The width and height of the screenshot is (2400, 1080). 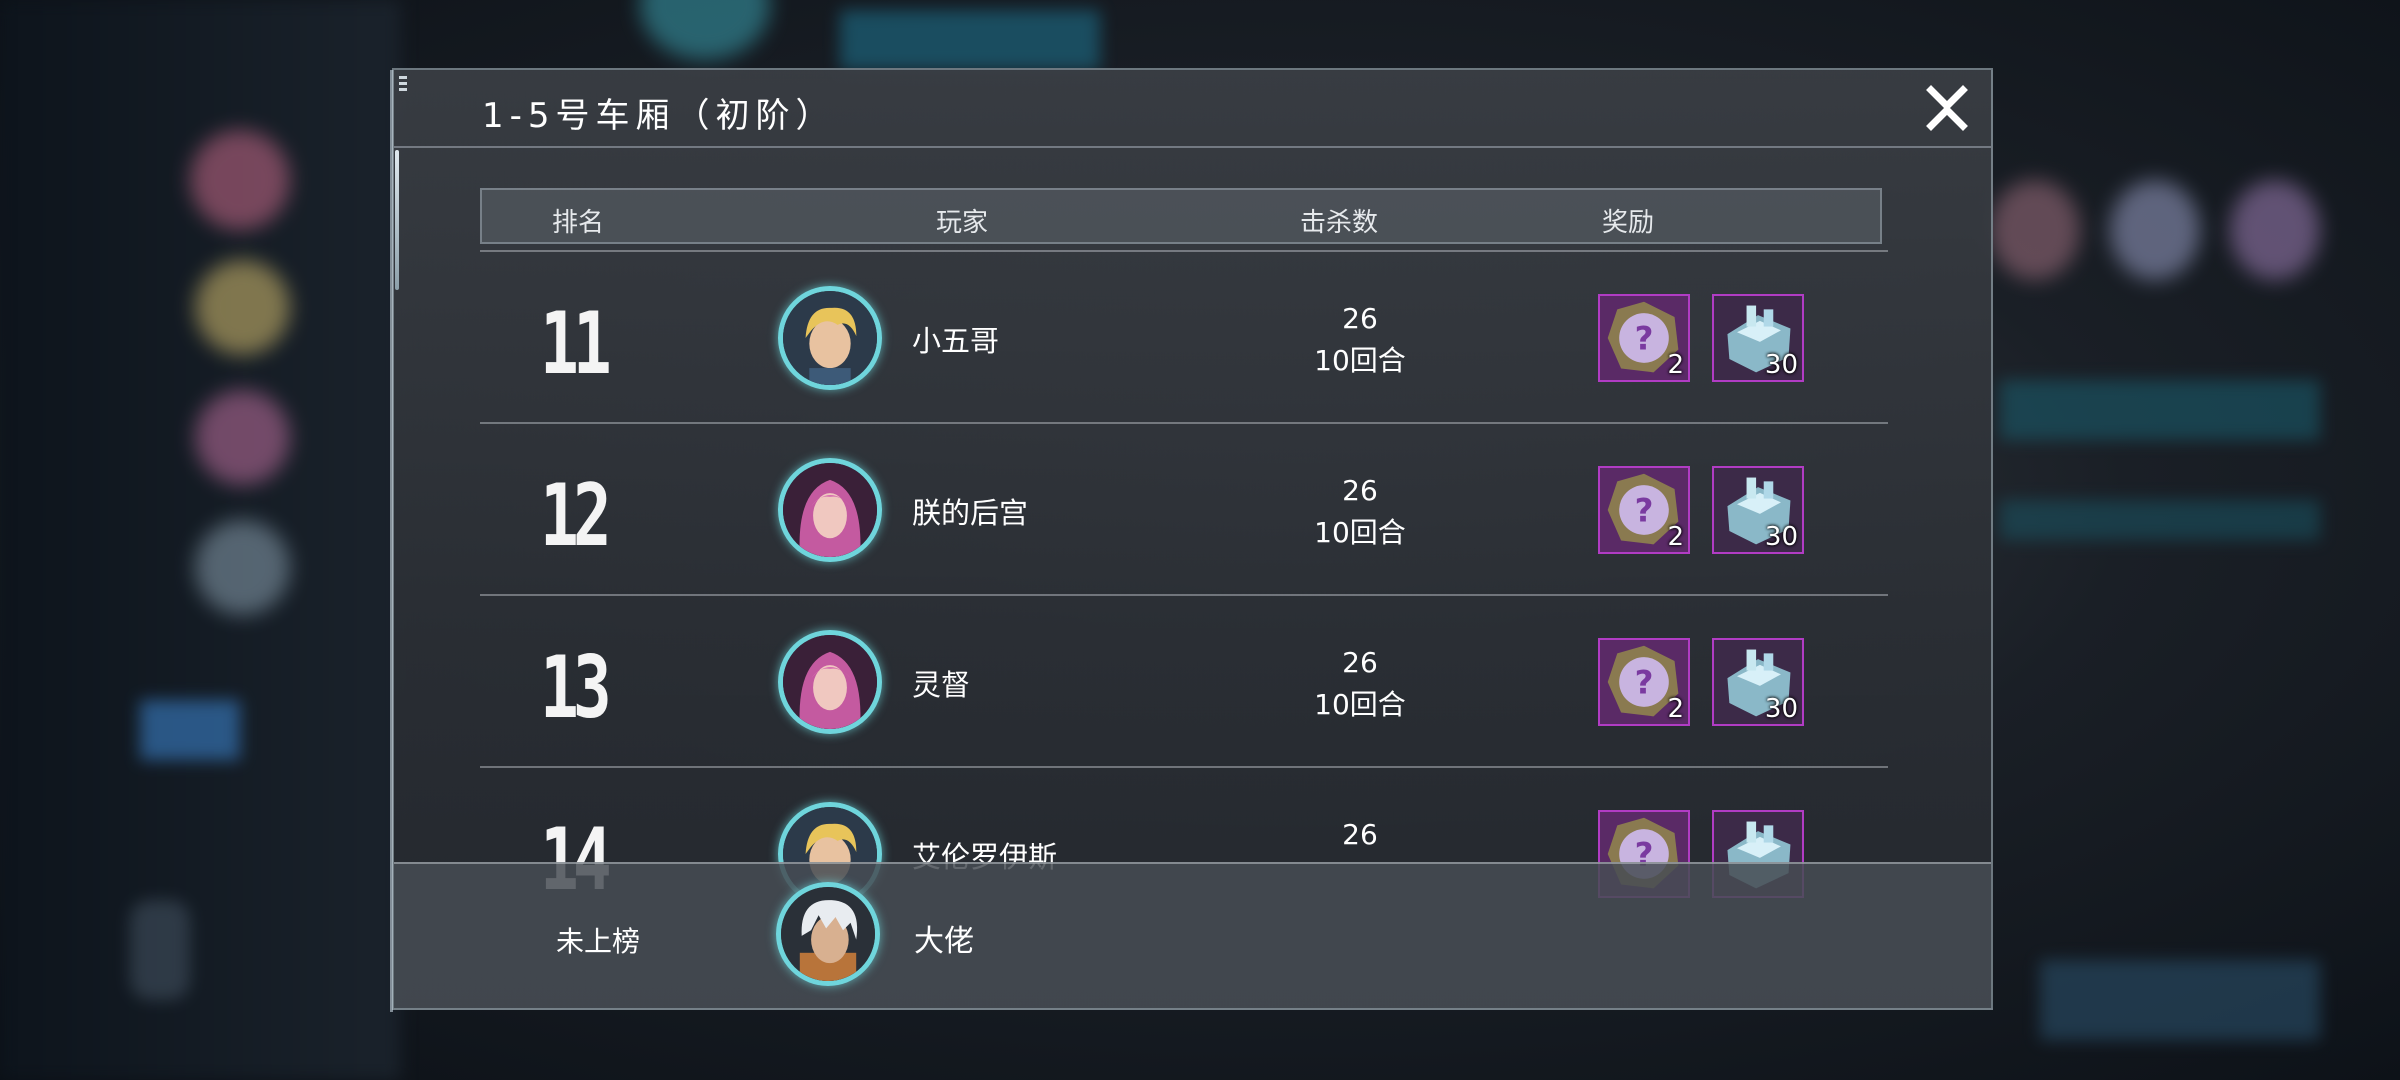 What do you see at coordinates (1628, 223) in the screenshot?
I see `column-reward: 奖励` at bounding box center [1628, 223].